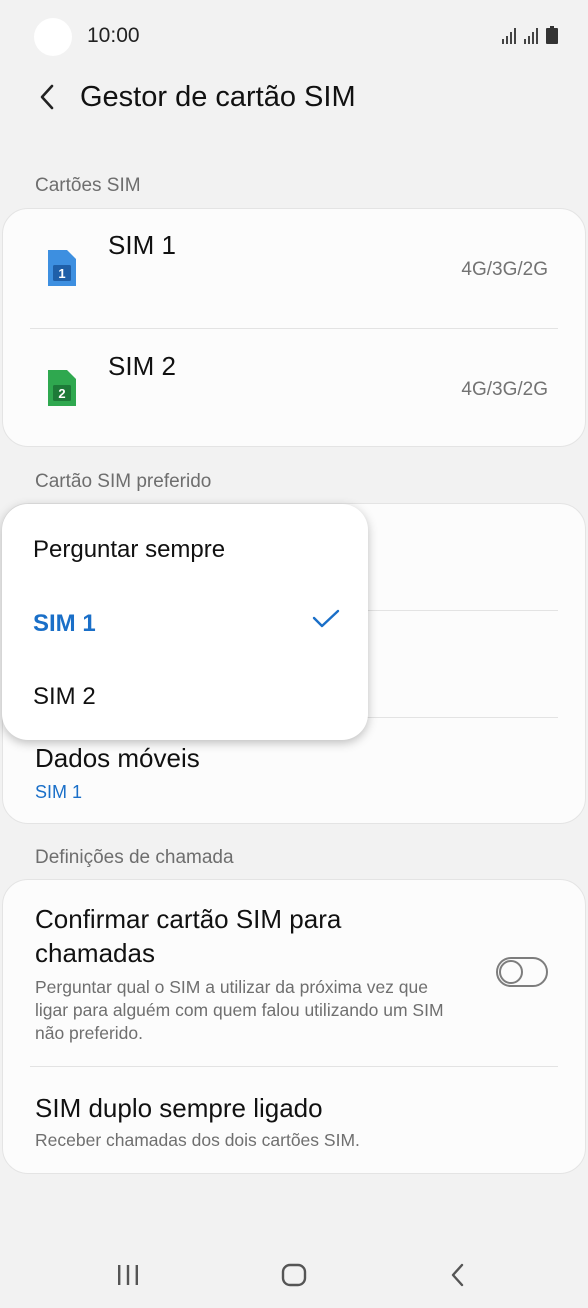 The height and width of the screenshot is (1308, 588). I want to click on popup-option-sim-1-label: SIM 1, so click(64, 623).